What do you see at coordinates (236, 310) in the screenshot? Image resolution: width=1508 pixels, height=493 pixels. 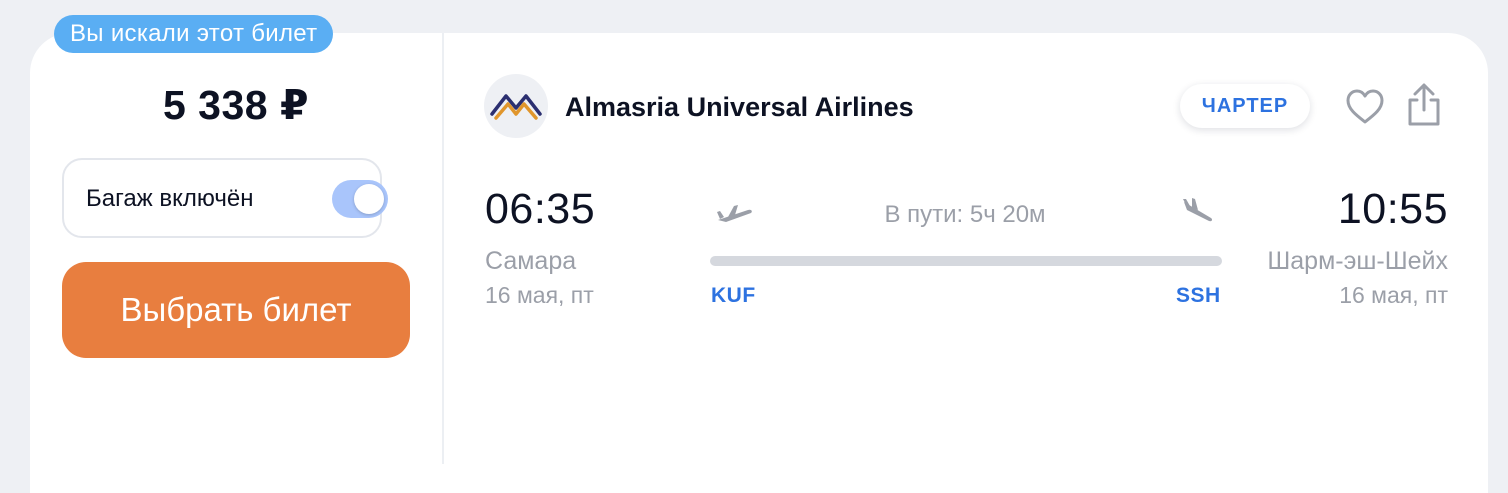 I see `select-ticket-button: Выбрать билет` at bounding box center [236, 310].